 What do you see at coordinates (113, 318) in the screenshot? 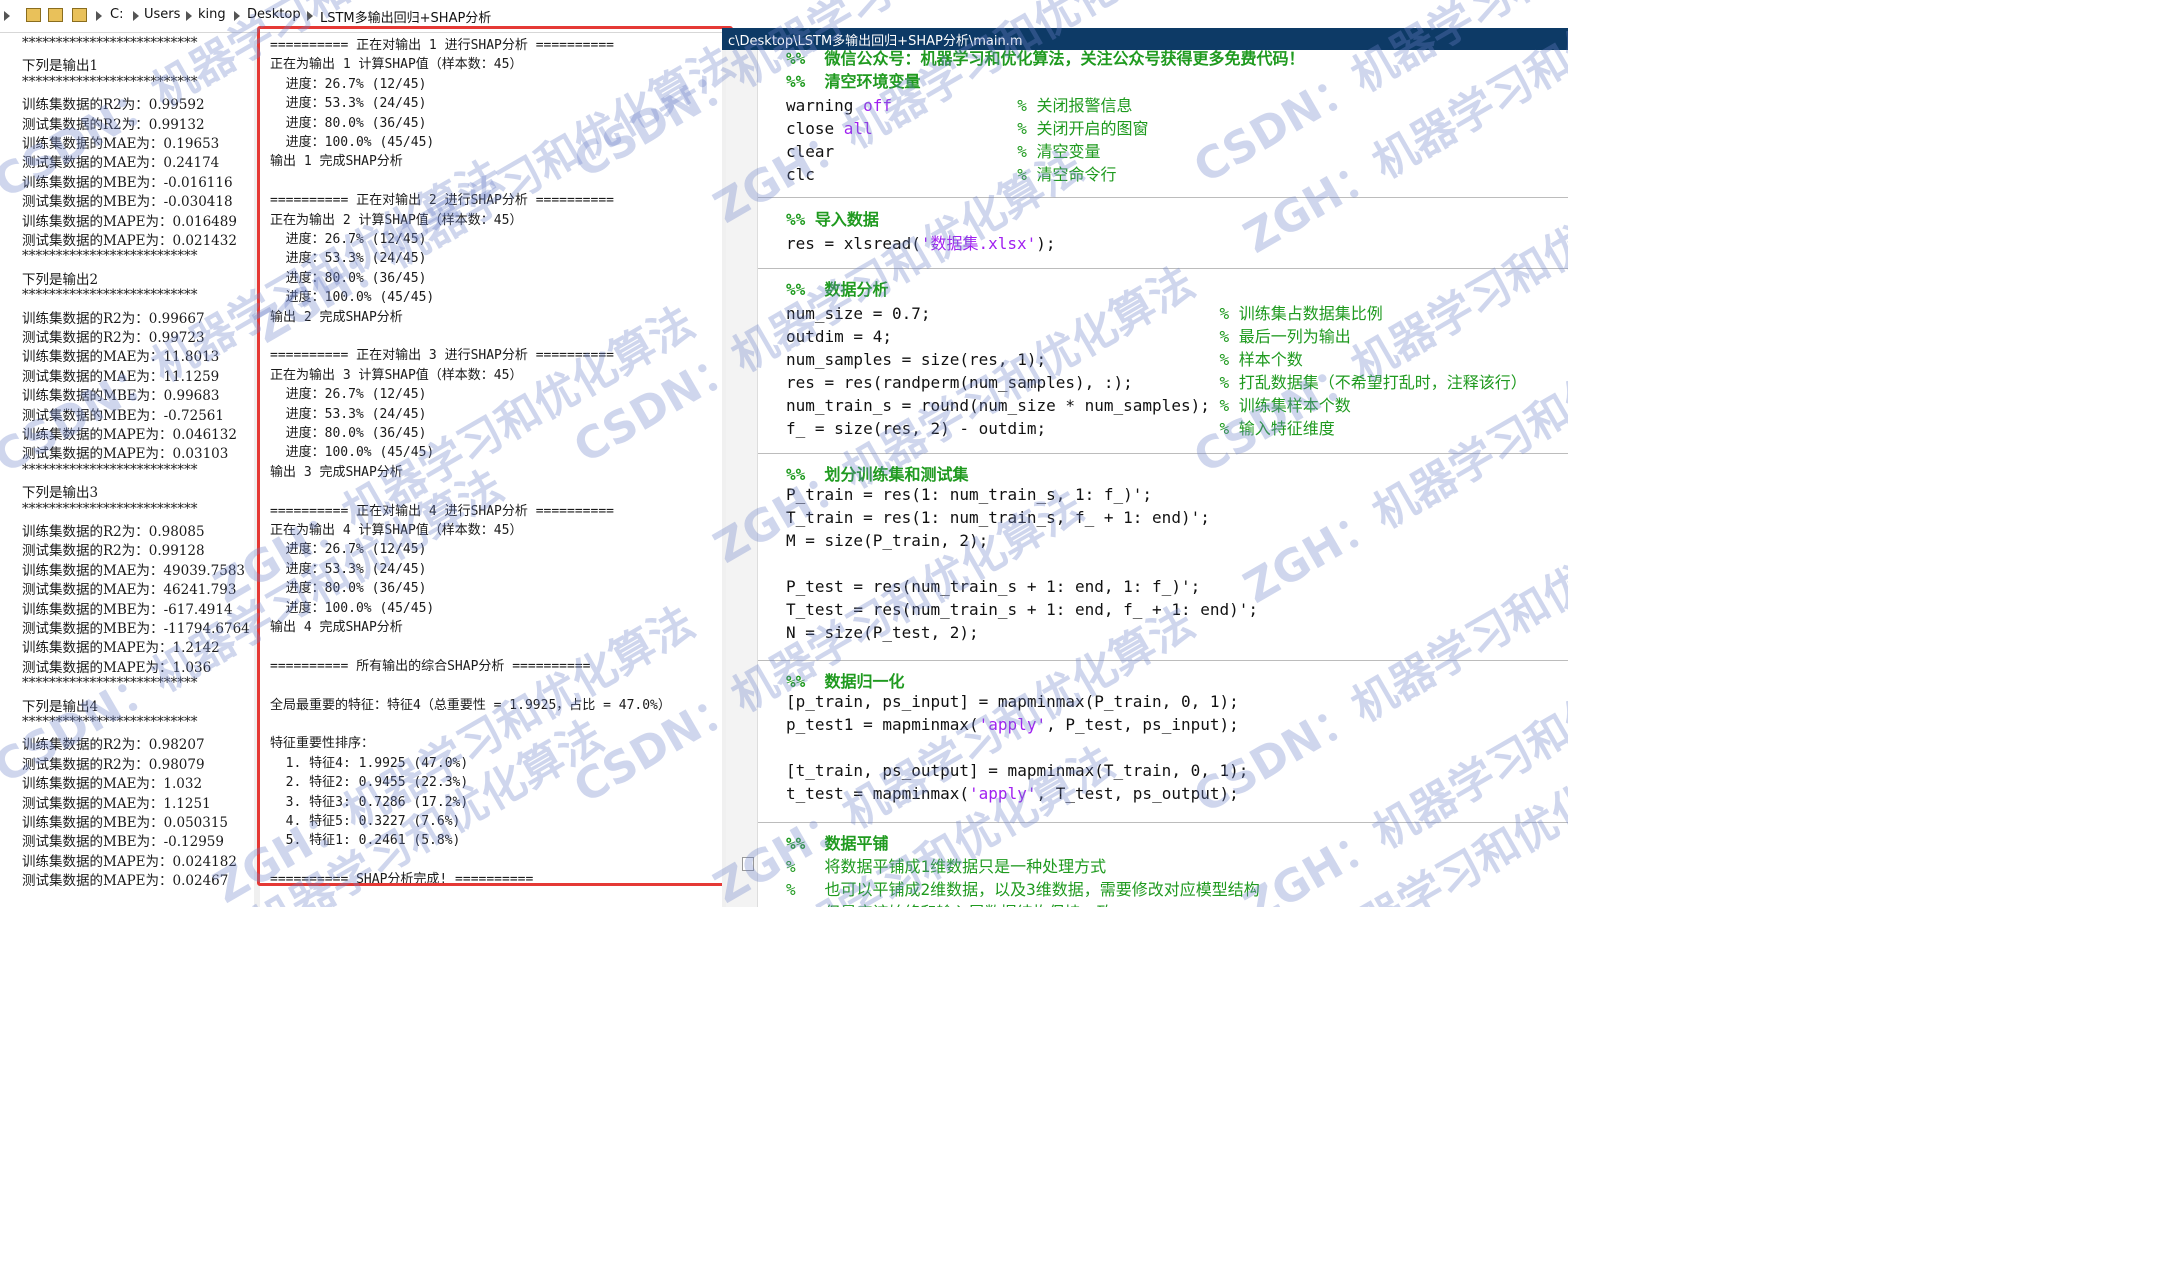
I see `metric-line: 训练集数据的R2为：0.99667` at bounding box center [113, 318].